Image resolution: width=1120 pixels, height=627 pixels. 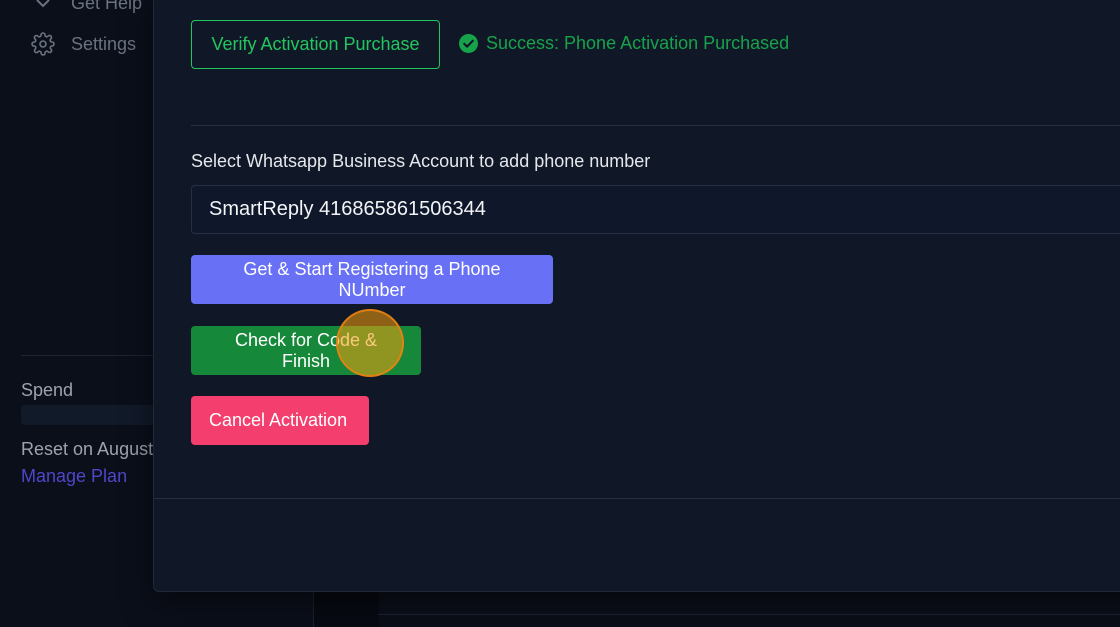 I want to click on check-circle-icon, so click(x=468, y=43).